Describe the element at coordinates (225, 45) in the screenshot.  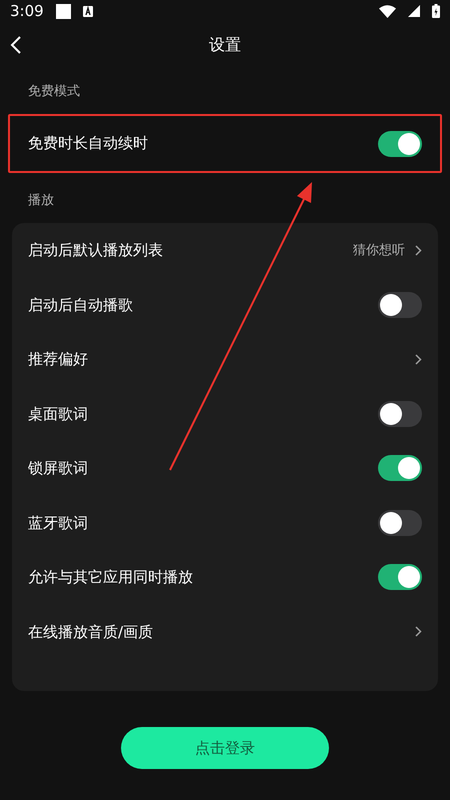
I see `page-title: 设置` at that location.